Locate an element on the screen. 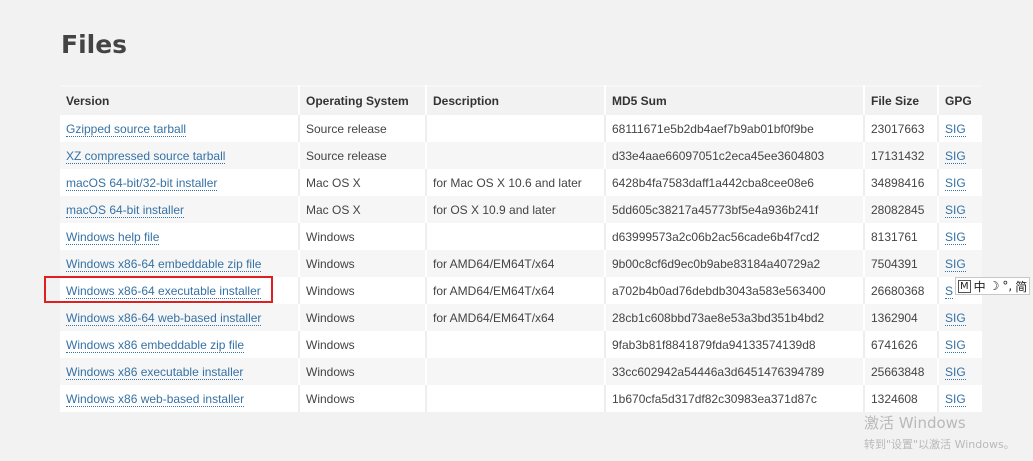  download-cell: XZ compressed source tarball is located at coordinates (180, 155).